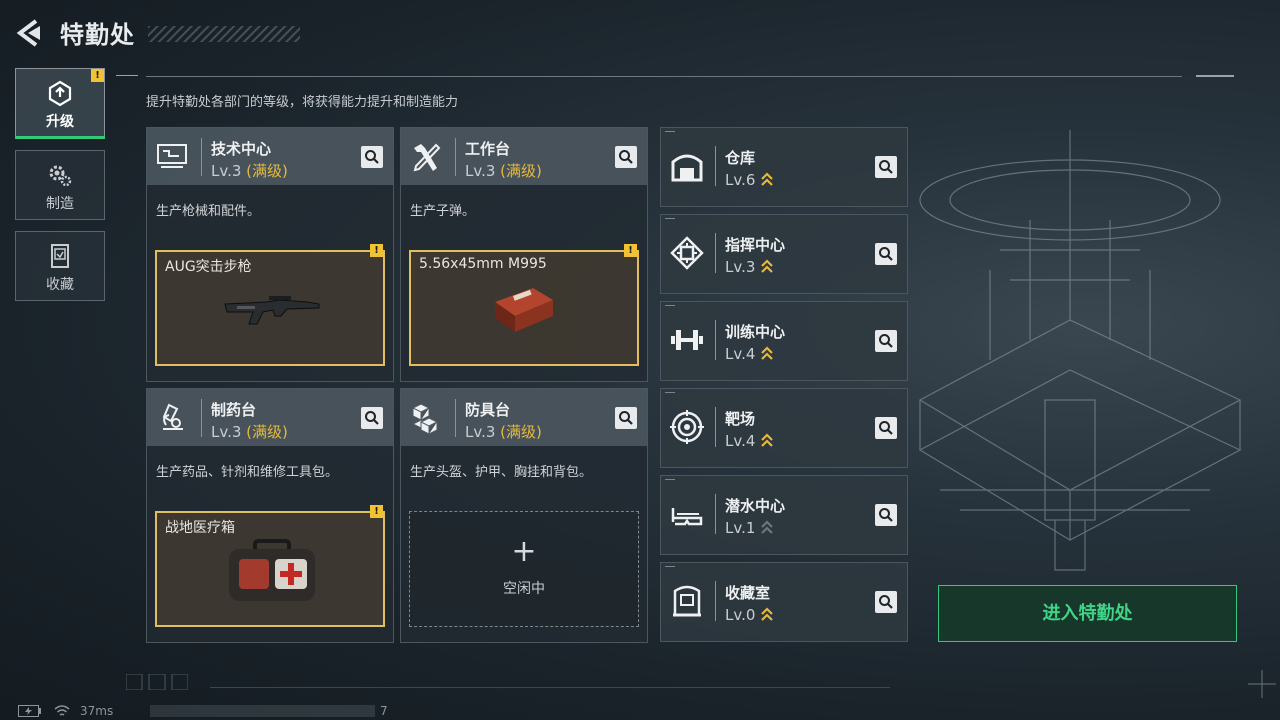 The height and width of the screenshot is (720, 1280). I want to click on collection-icon, so click(60, 256).